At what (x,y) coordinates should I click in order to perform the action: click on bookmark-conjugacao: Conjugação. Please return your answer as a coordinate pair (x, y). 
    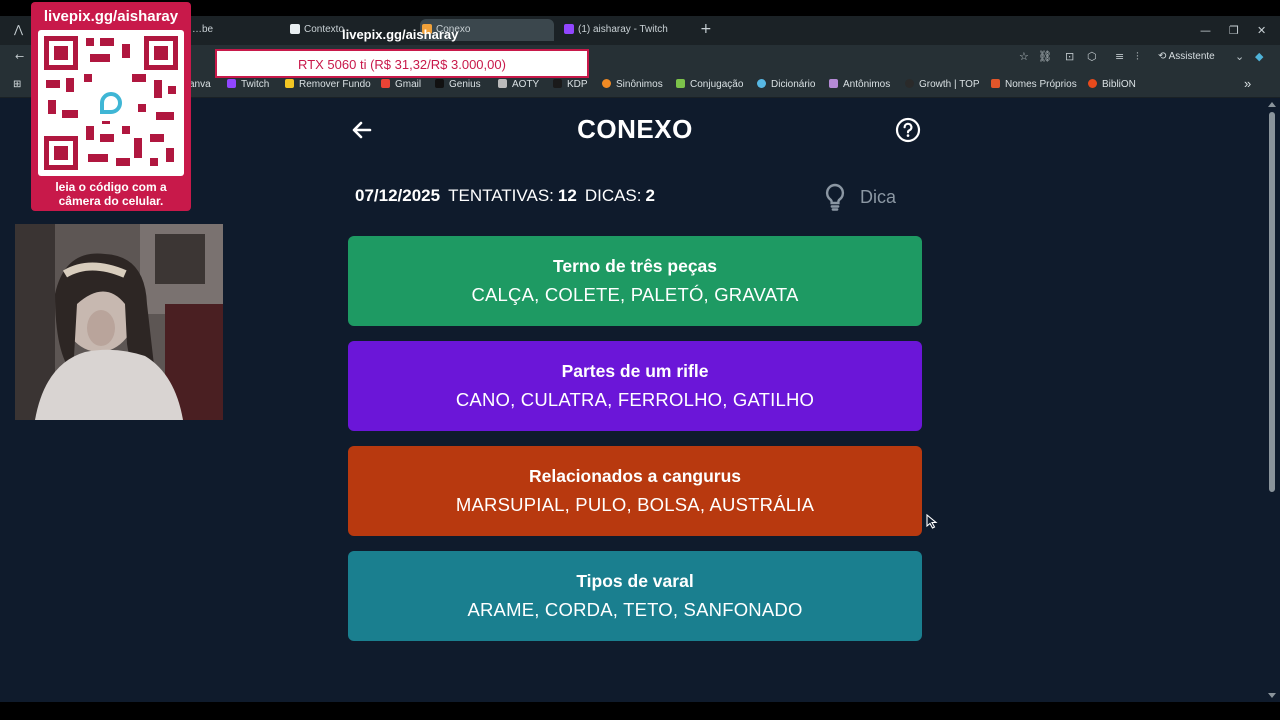
    Looking at the image, I should click on (709, 84).